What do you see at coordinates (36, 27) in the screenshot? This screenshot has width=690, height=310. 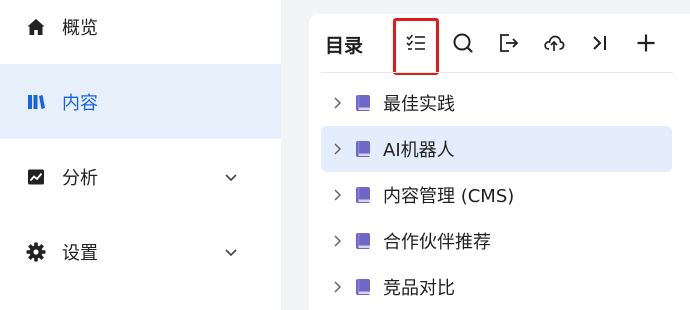 I see `home-icon` at bounding box center [36, 27].